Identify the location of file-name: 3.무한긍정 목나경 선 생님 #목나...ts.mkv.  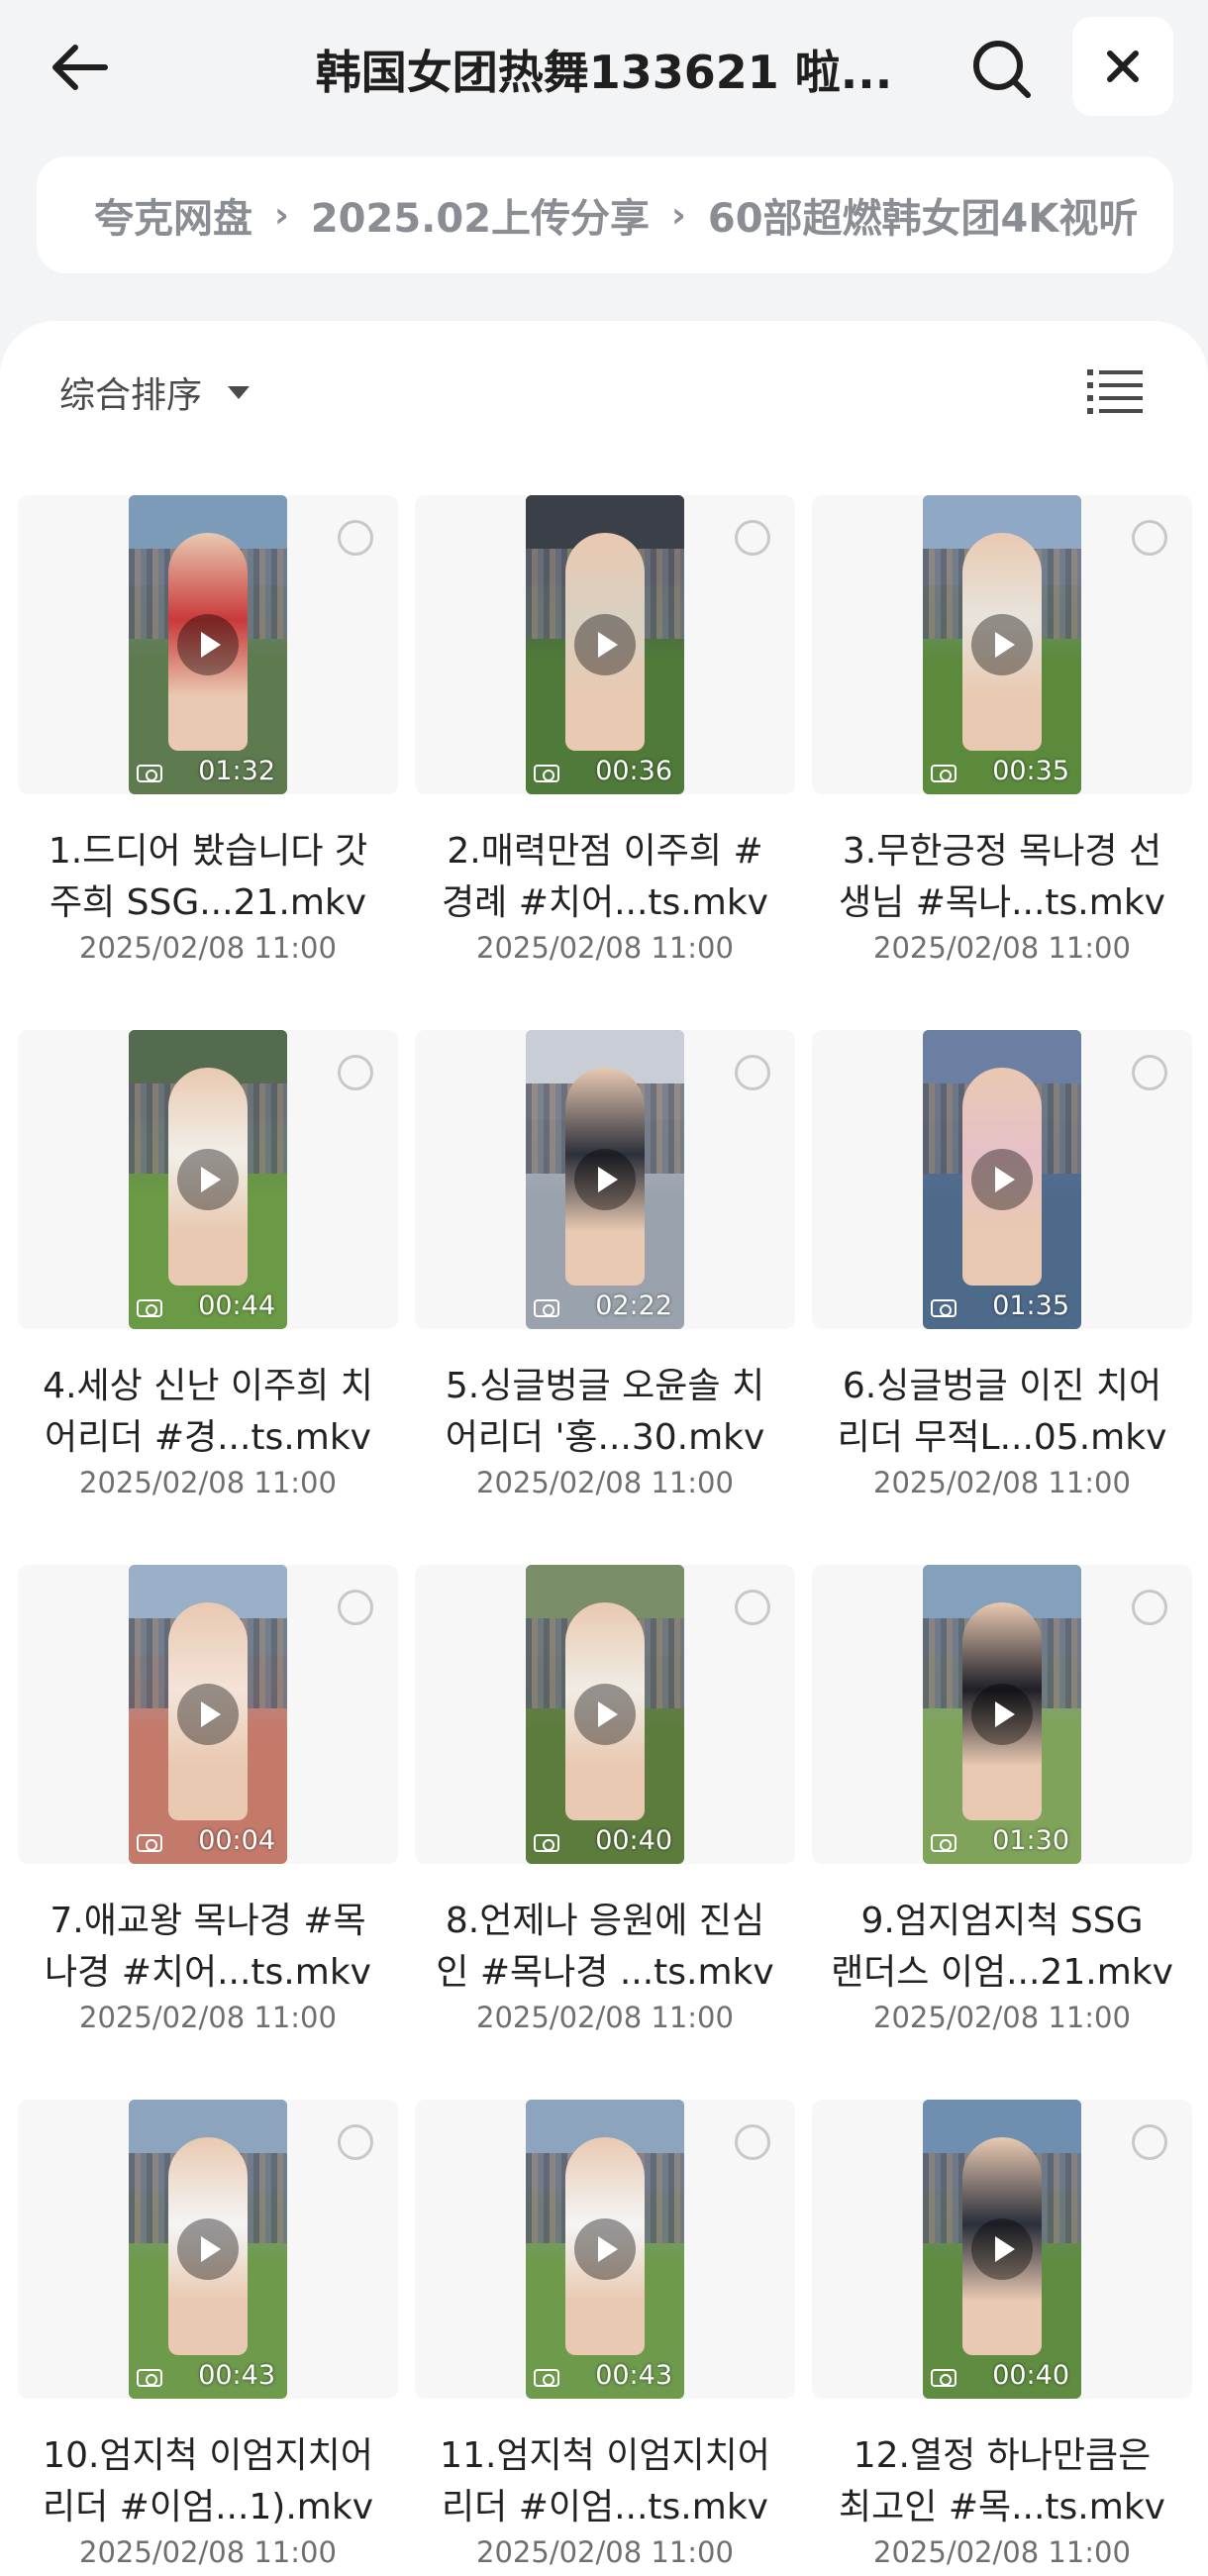
(1002, 877).